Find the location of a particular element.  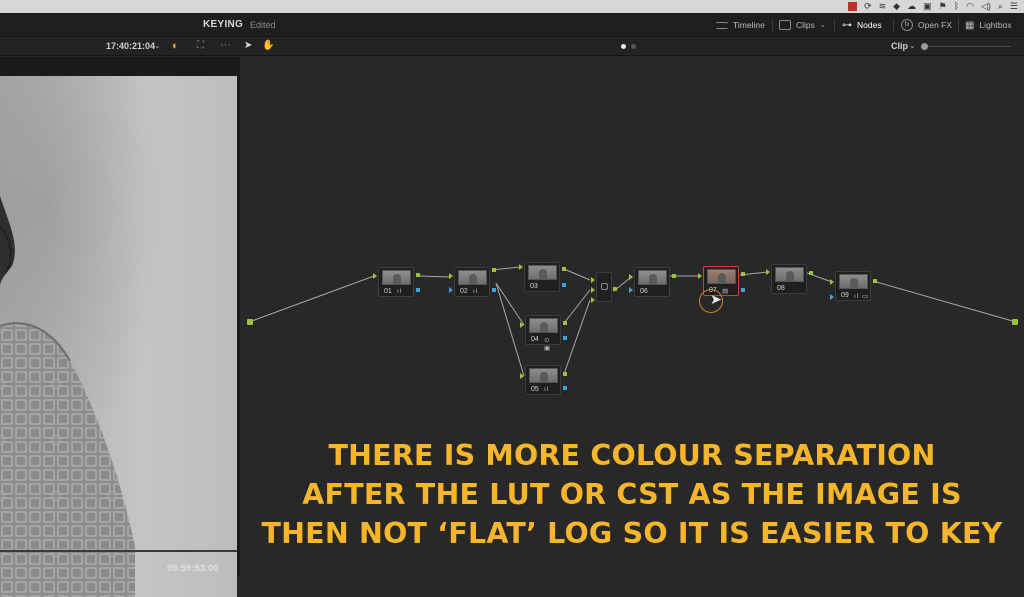

fullscreen-icon: ⛶ is located at coordinates (200, 45).